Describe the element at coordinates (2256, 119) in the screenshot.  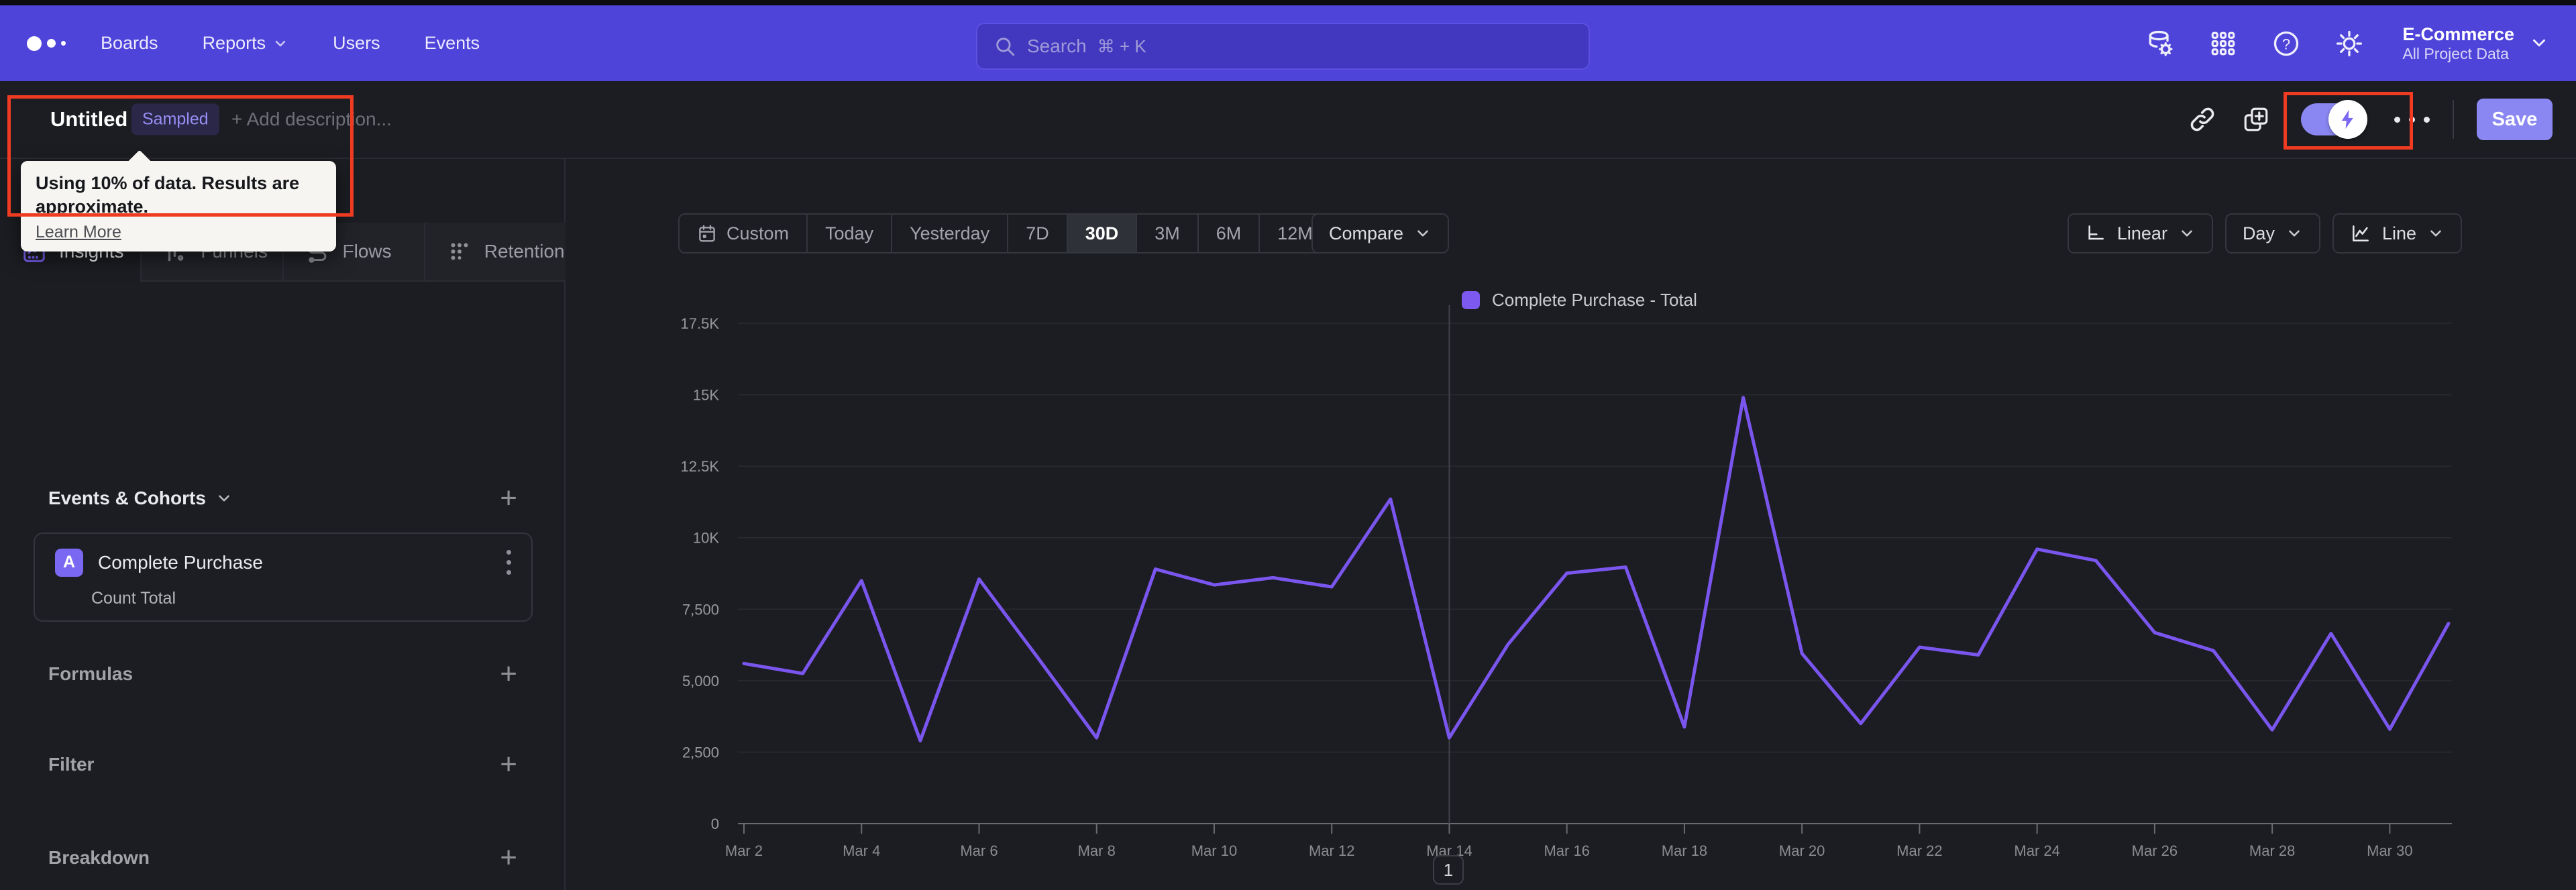
I see `add-to-board-icon` at that location.